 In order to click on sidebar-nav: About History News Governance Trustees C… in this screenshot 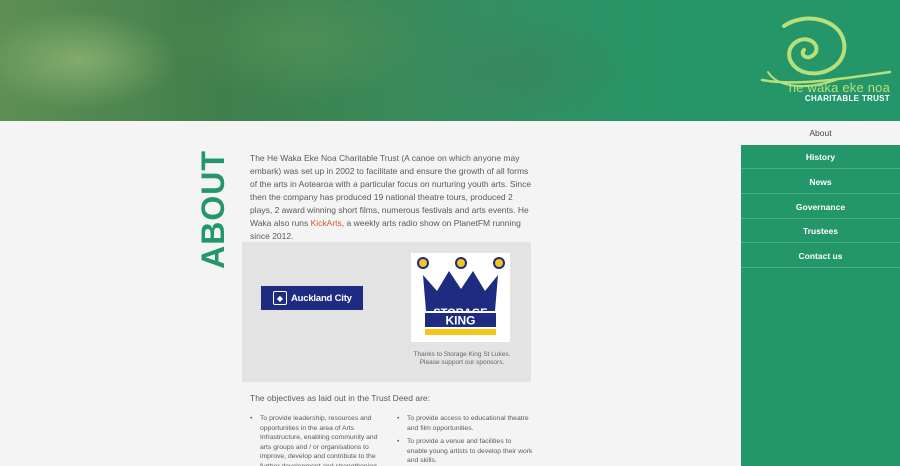, I will do `click(820, 293)`.